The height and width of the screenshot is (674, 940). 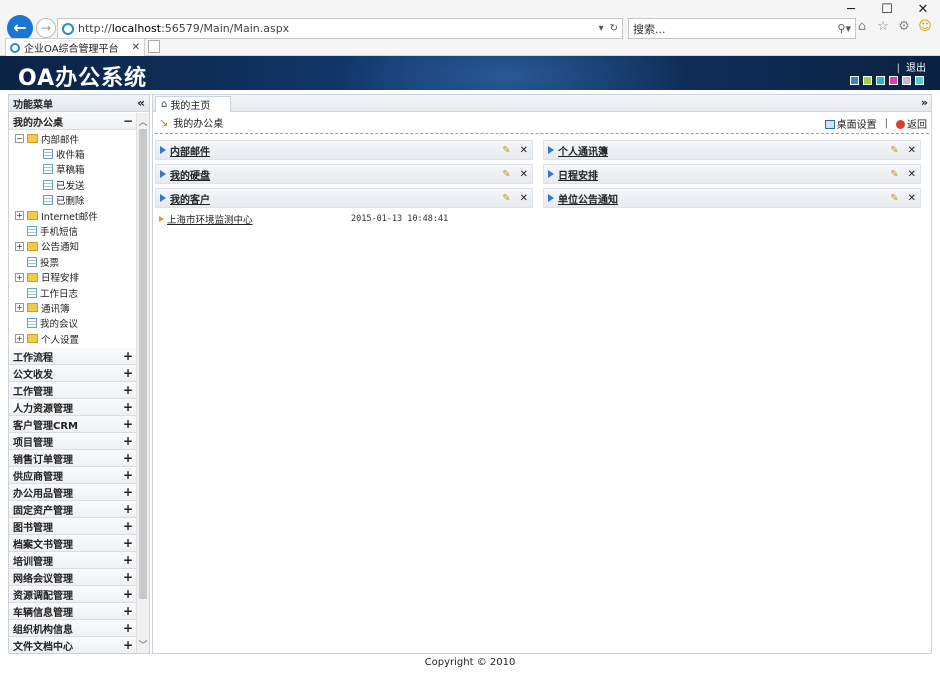 I want to click on collapse-icon: −, so click(x=19, y=139).